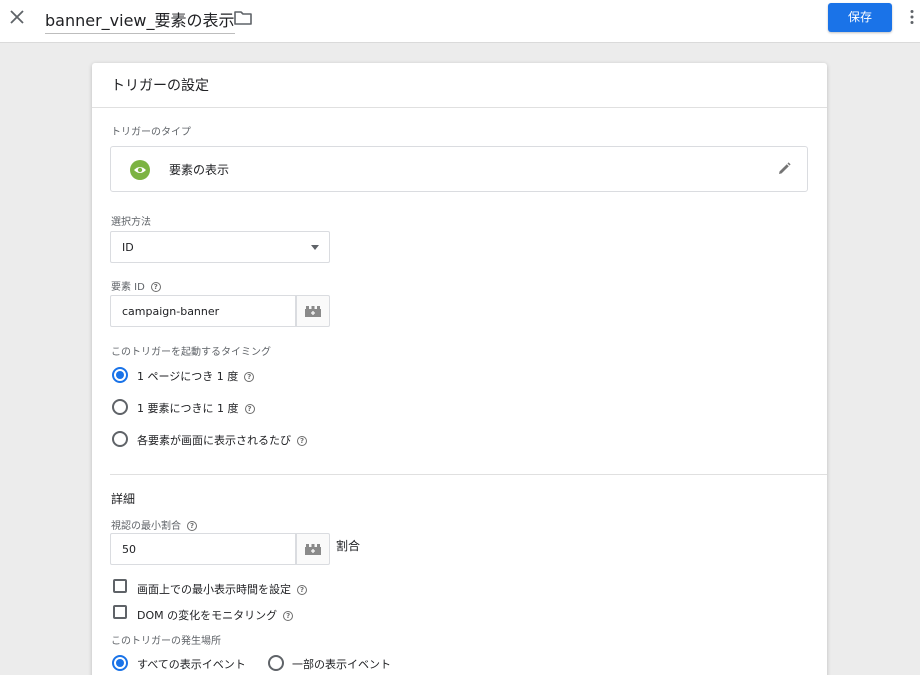  I want to click on option-min-time: 画面上での最小表示時間を設定?, so click(222, 589).